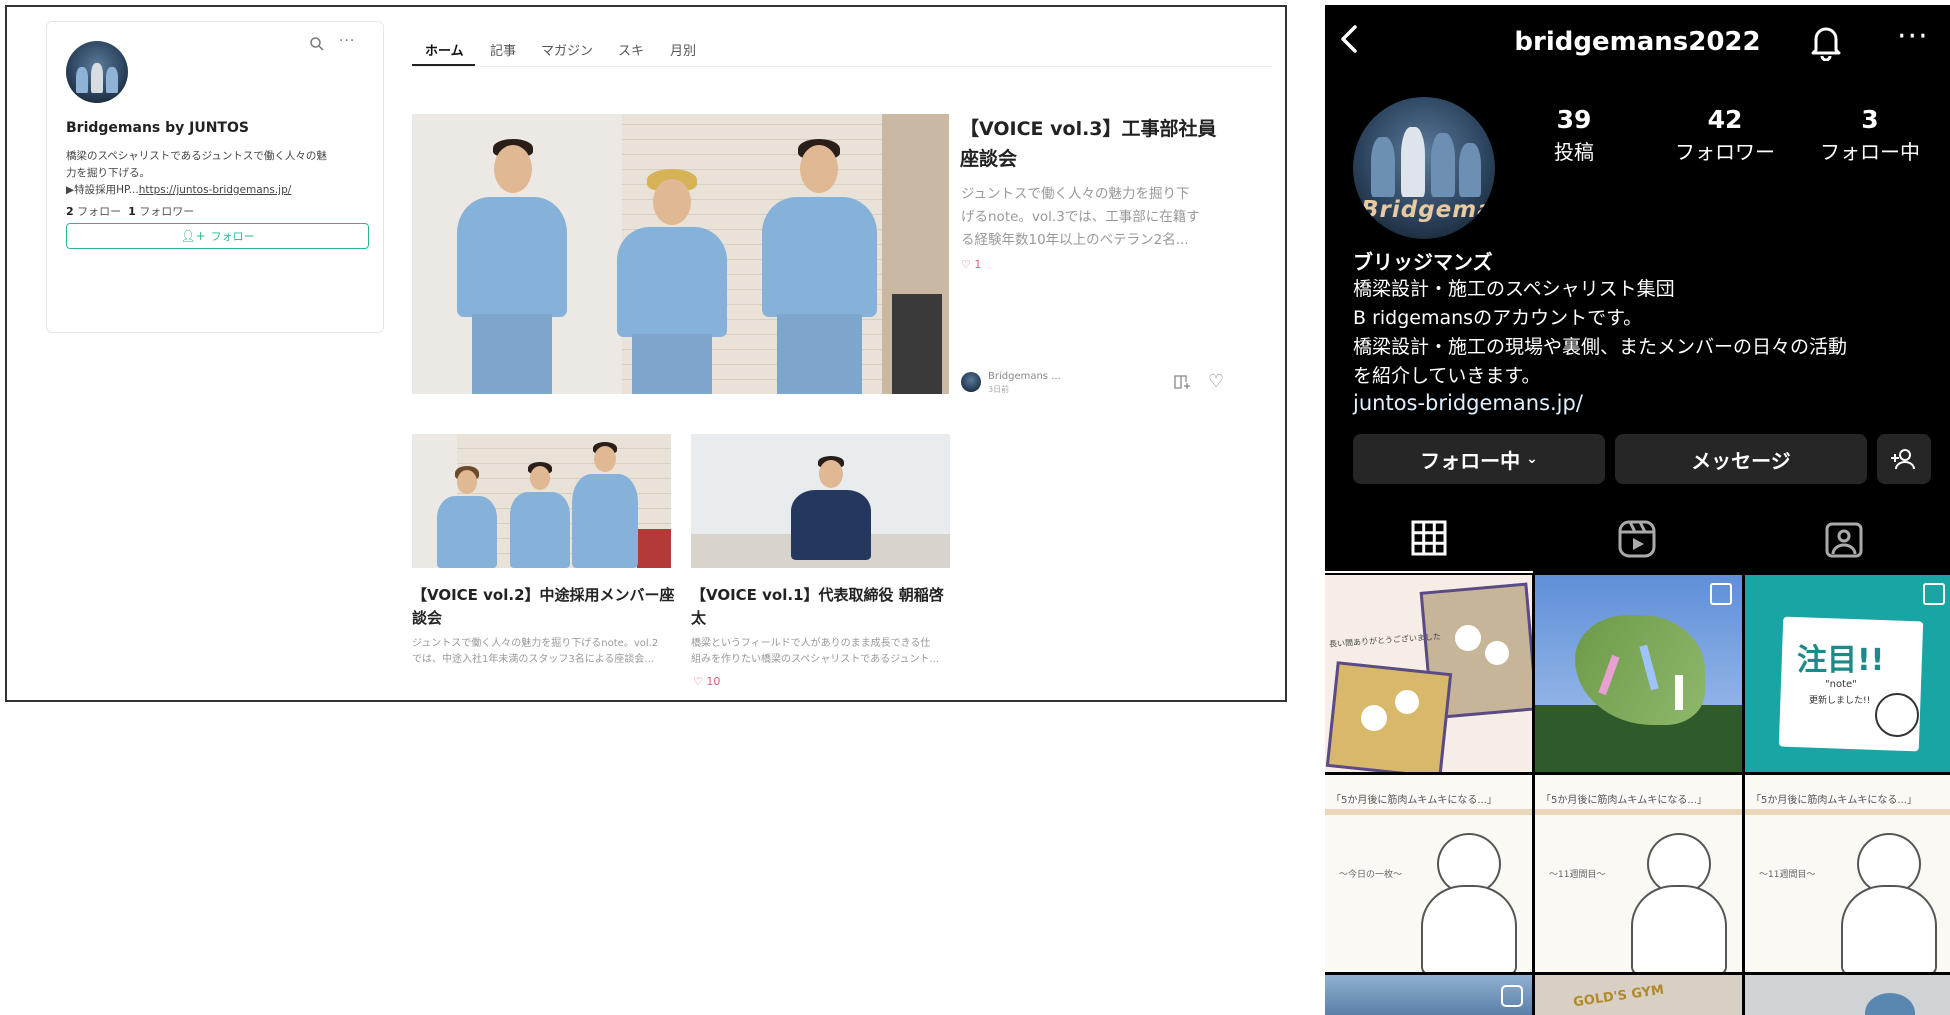  What do you see at coordinates (1826, 42) in the screenshot?
I see `bell-icon` at bounding box center [1826, 42].